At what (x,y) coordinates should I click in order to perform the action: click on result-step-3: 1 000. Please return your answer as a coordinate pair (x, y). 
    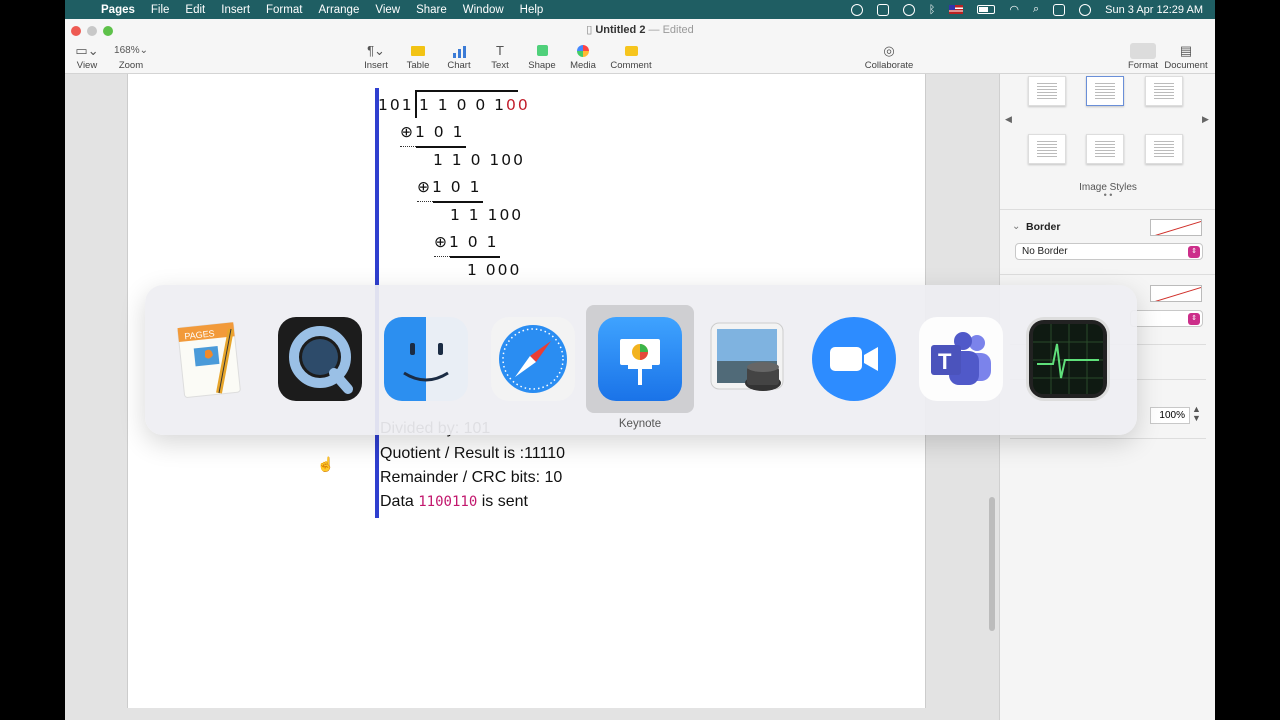
    Looking at the image, I should click on (494, 270).